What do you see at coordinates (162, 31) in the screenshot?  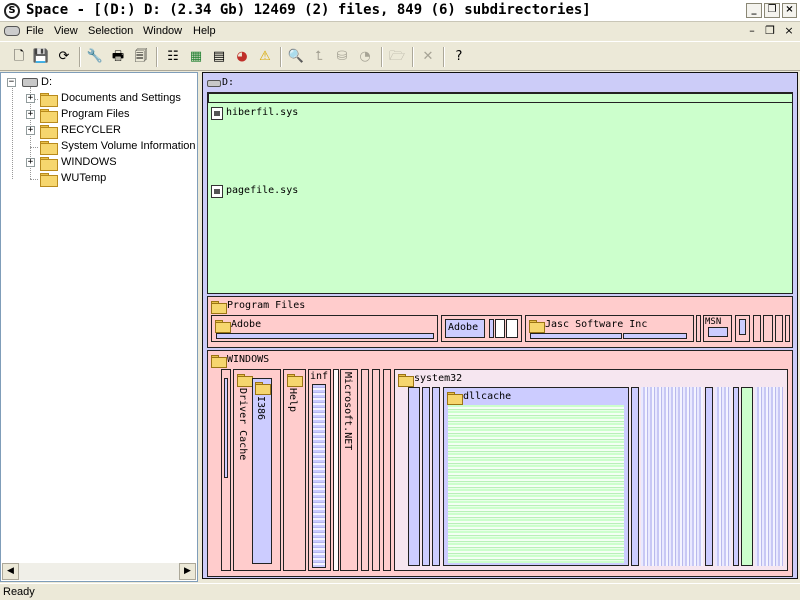 I see `menu-window: Window` at bounding box center [162, 31].